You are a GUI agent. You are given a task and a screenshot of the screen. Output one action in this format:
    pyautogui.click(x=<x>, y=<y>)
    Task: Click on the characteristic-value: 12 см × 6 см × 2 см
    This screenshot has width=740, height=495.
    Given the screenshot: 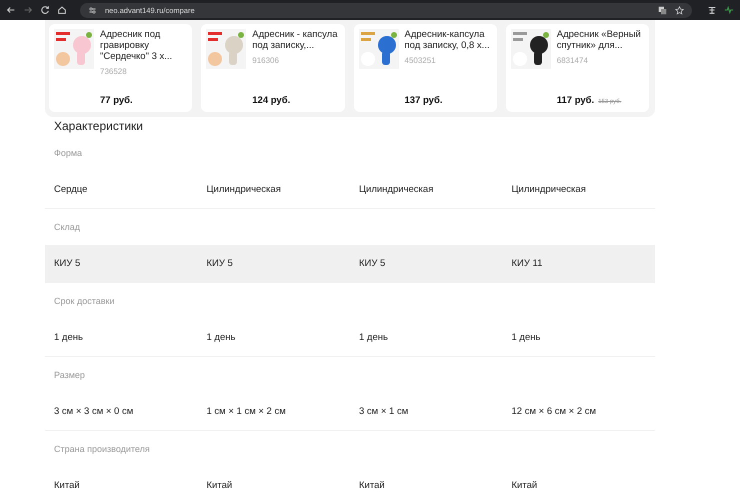 What is the action you would take?
    pyautogui.click(x=554, y=411)
    